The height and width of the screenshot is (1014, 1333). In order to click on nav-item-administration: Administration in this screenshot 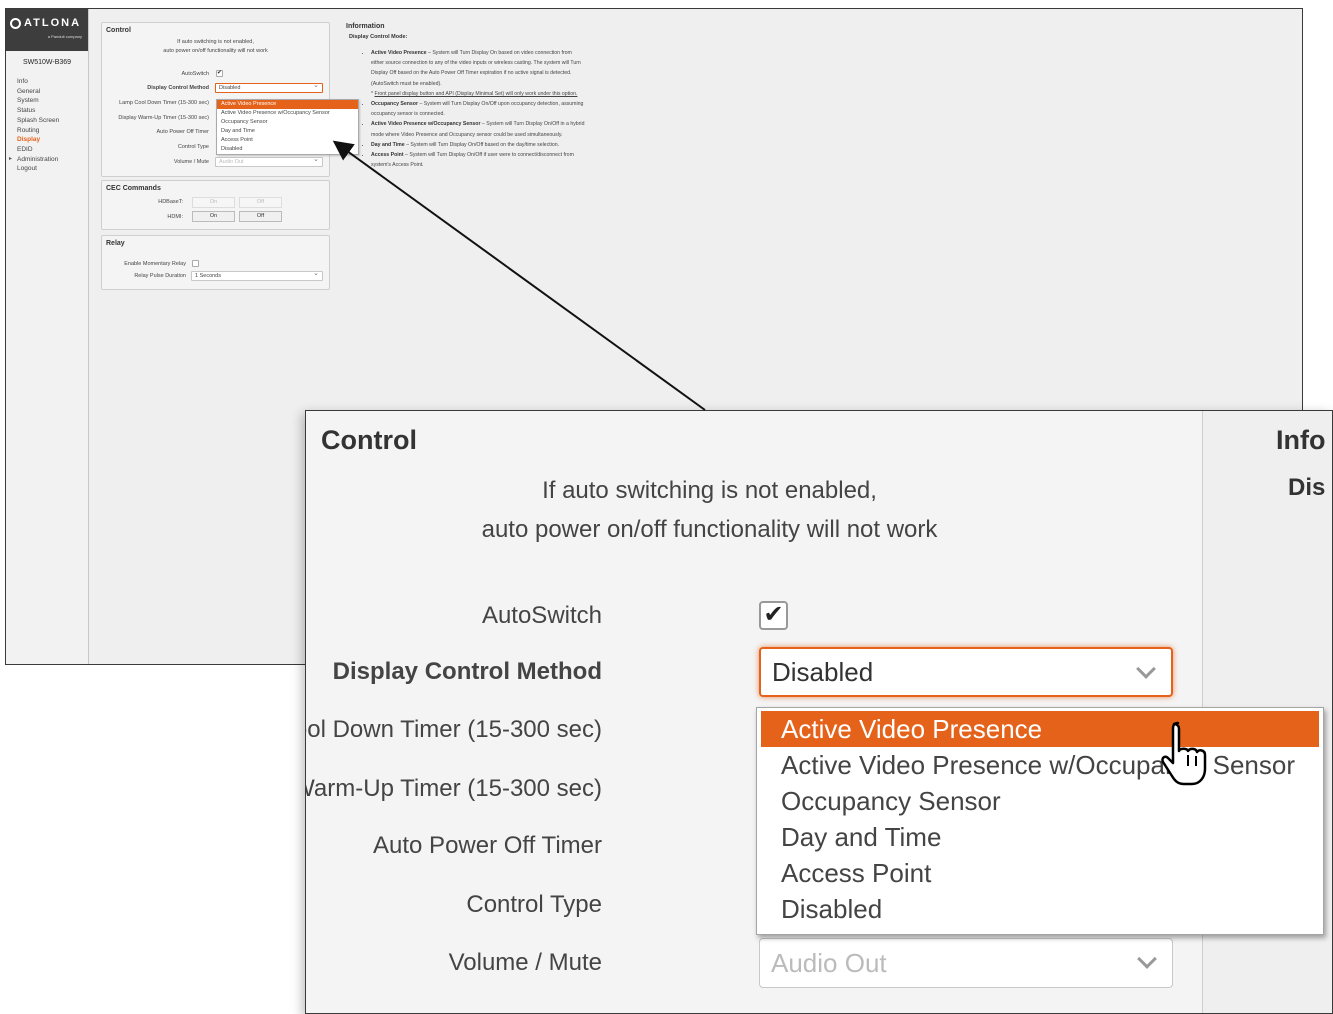, I will do `click(48, 160)`.